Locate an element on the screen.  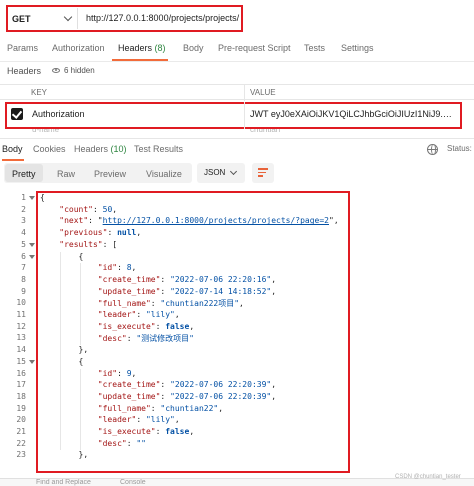
headers-title: Headers is located at coordinates (24, 71).